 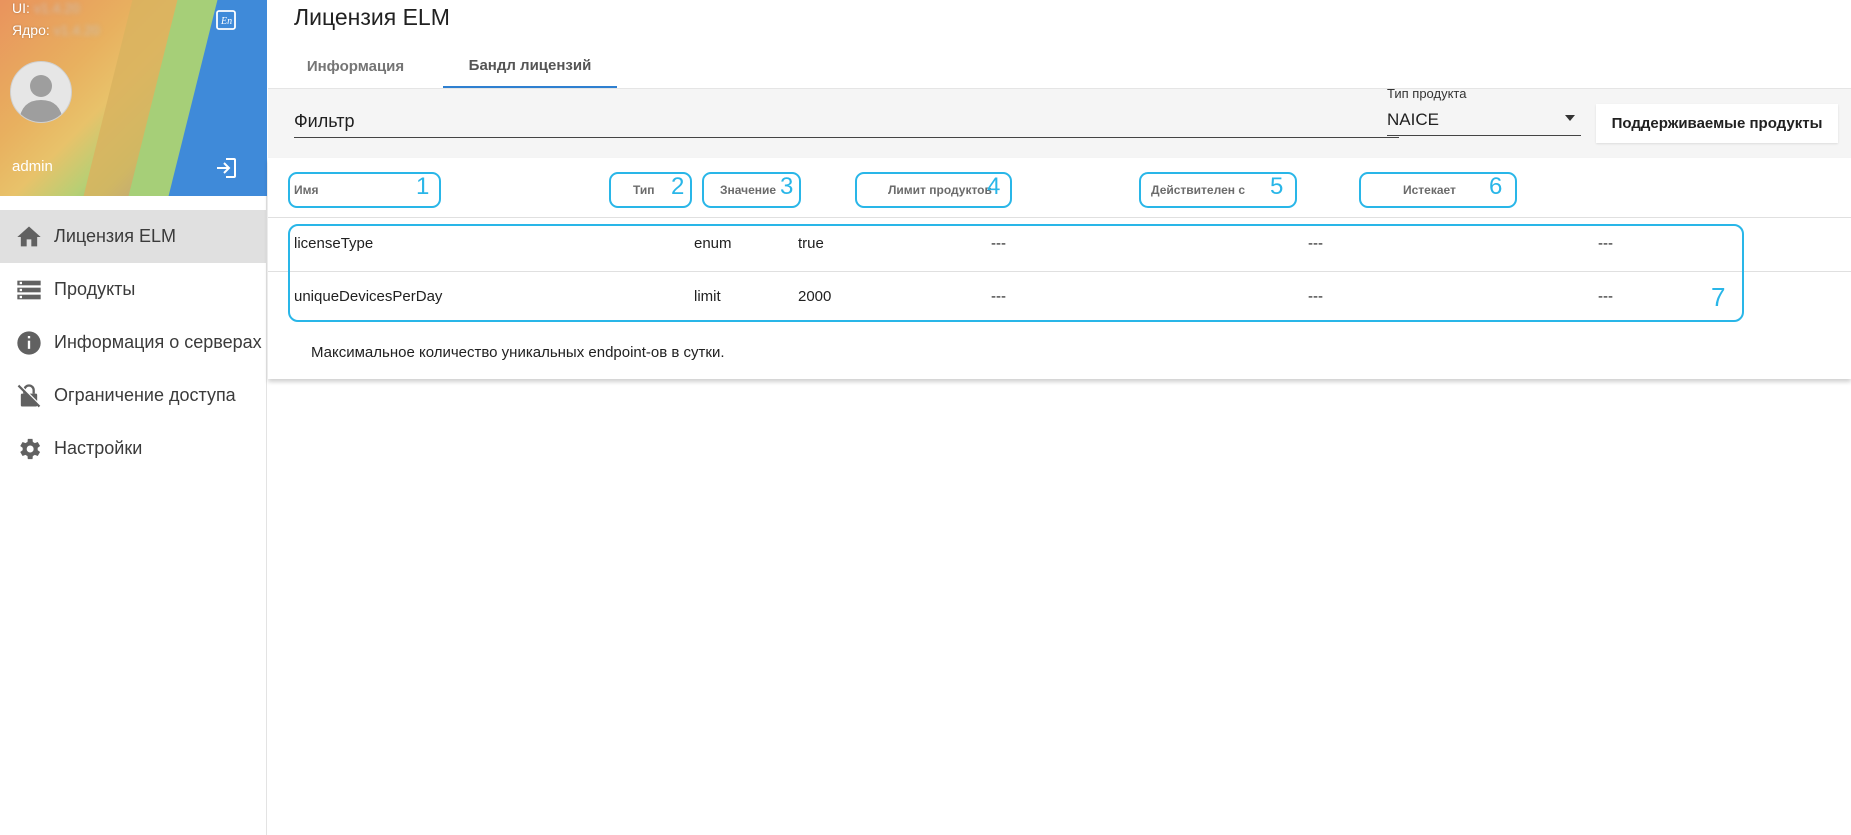 I want to click on home-icon, so click(x=29, y=237).